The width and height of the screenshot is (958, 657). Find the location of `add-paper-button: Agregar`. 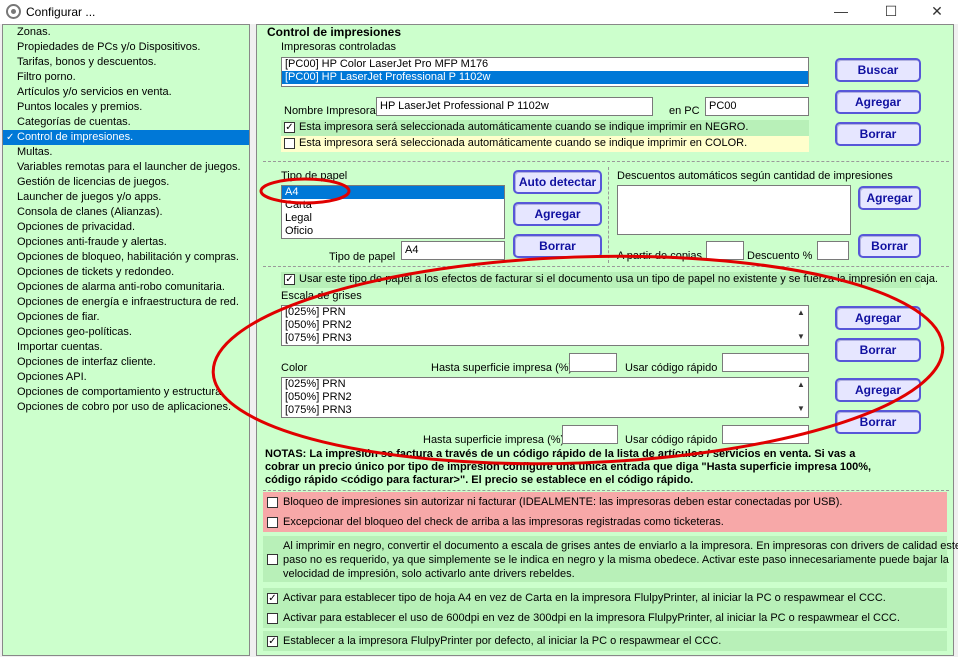

add-paper-button: Agregar is located at coordinates (557, 214).